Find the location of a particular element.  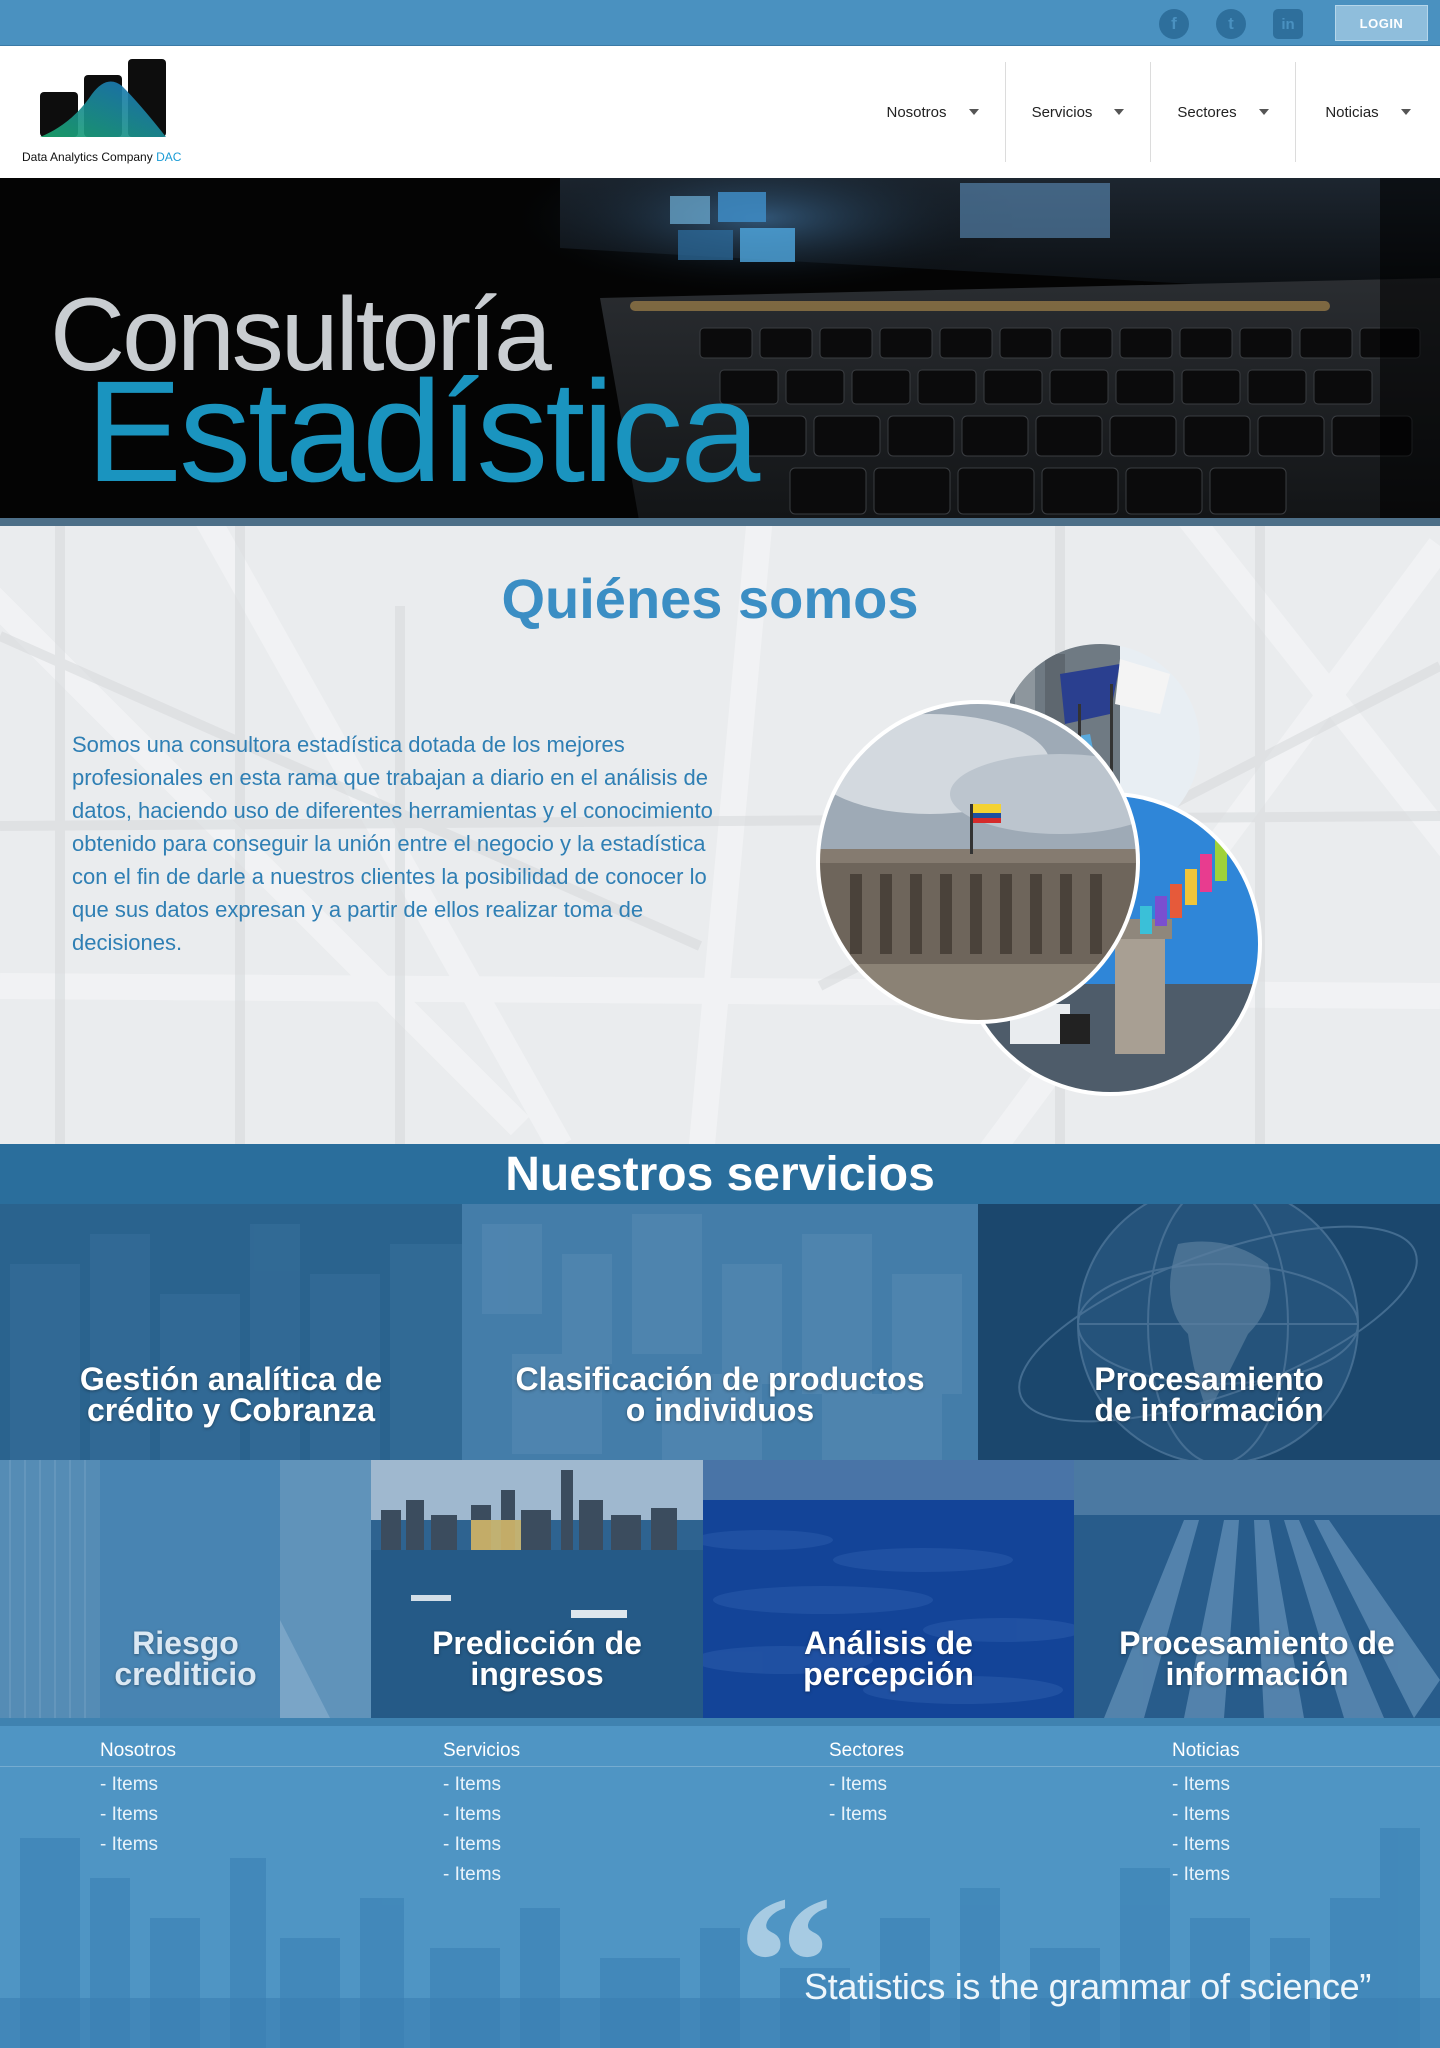

linkedin-icon: in is located at coordinates (1288, 24).